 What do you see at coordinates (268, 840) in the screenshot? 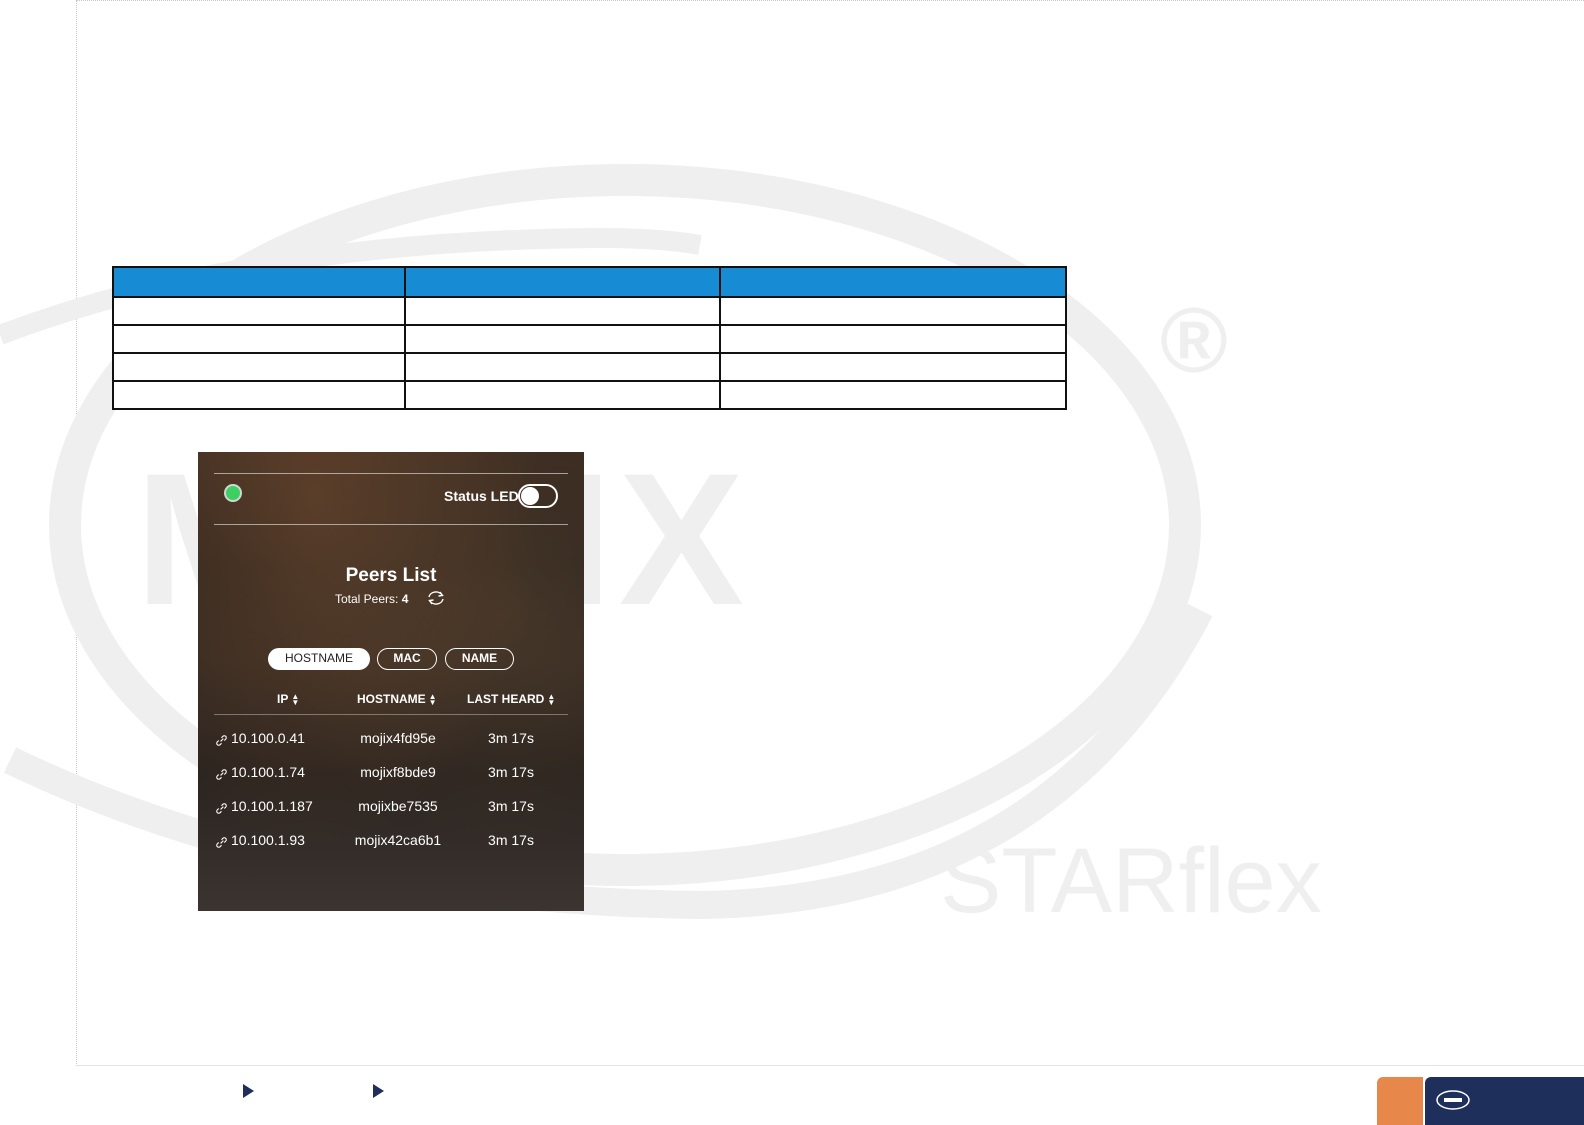
I see `peer-ip: 10.100.1.93` at bounding box center [268, 840].